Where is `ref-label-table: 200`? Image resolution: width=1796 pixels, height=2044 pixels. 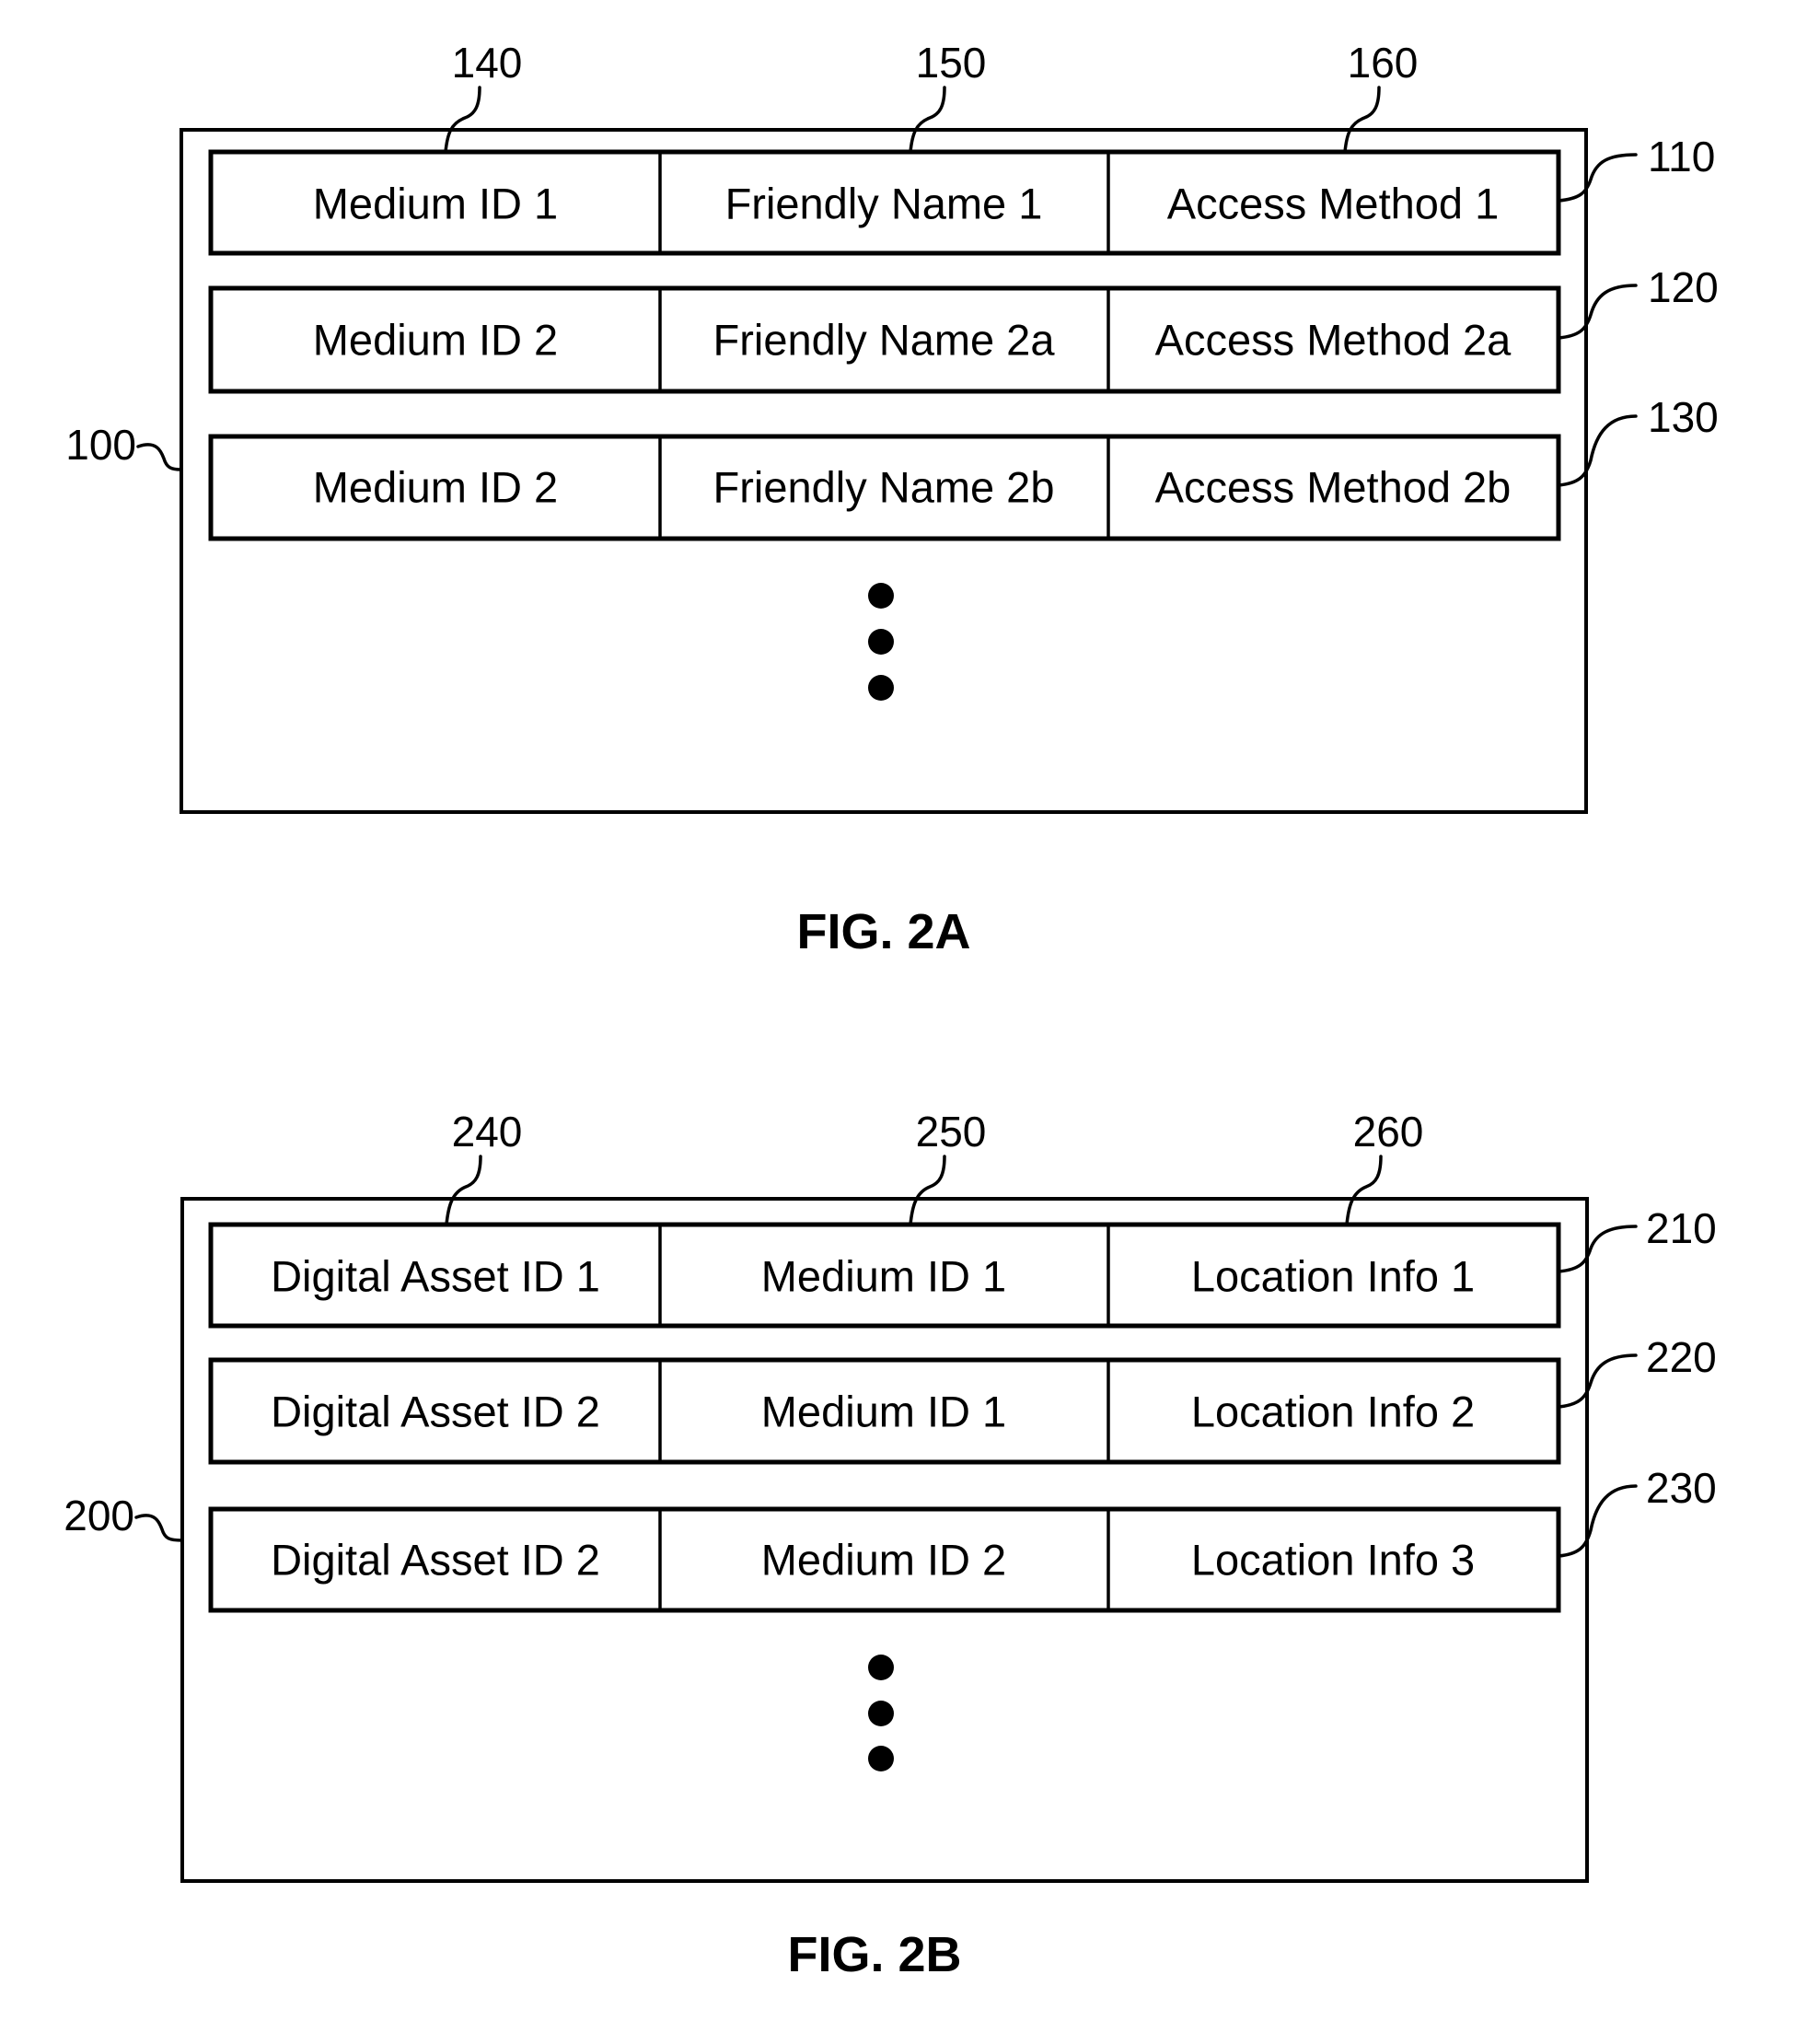
ref-label-table: 200 is located at coordinates (99, 1516).